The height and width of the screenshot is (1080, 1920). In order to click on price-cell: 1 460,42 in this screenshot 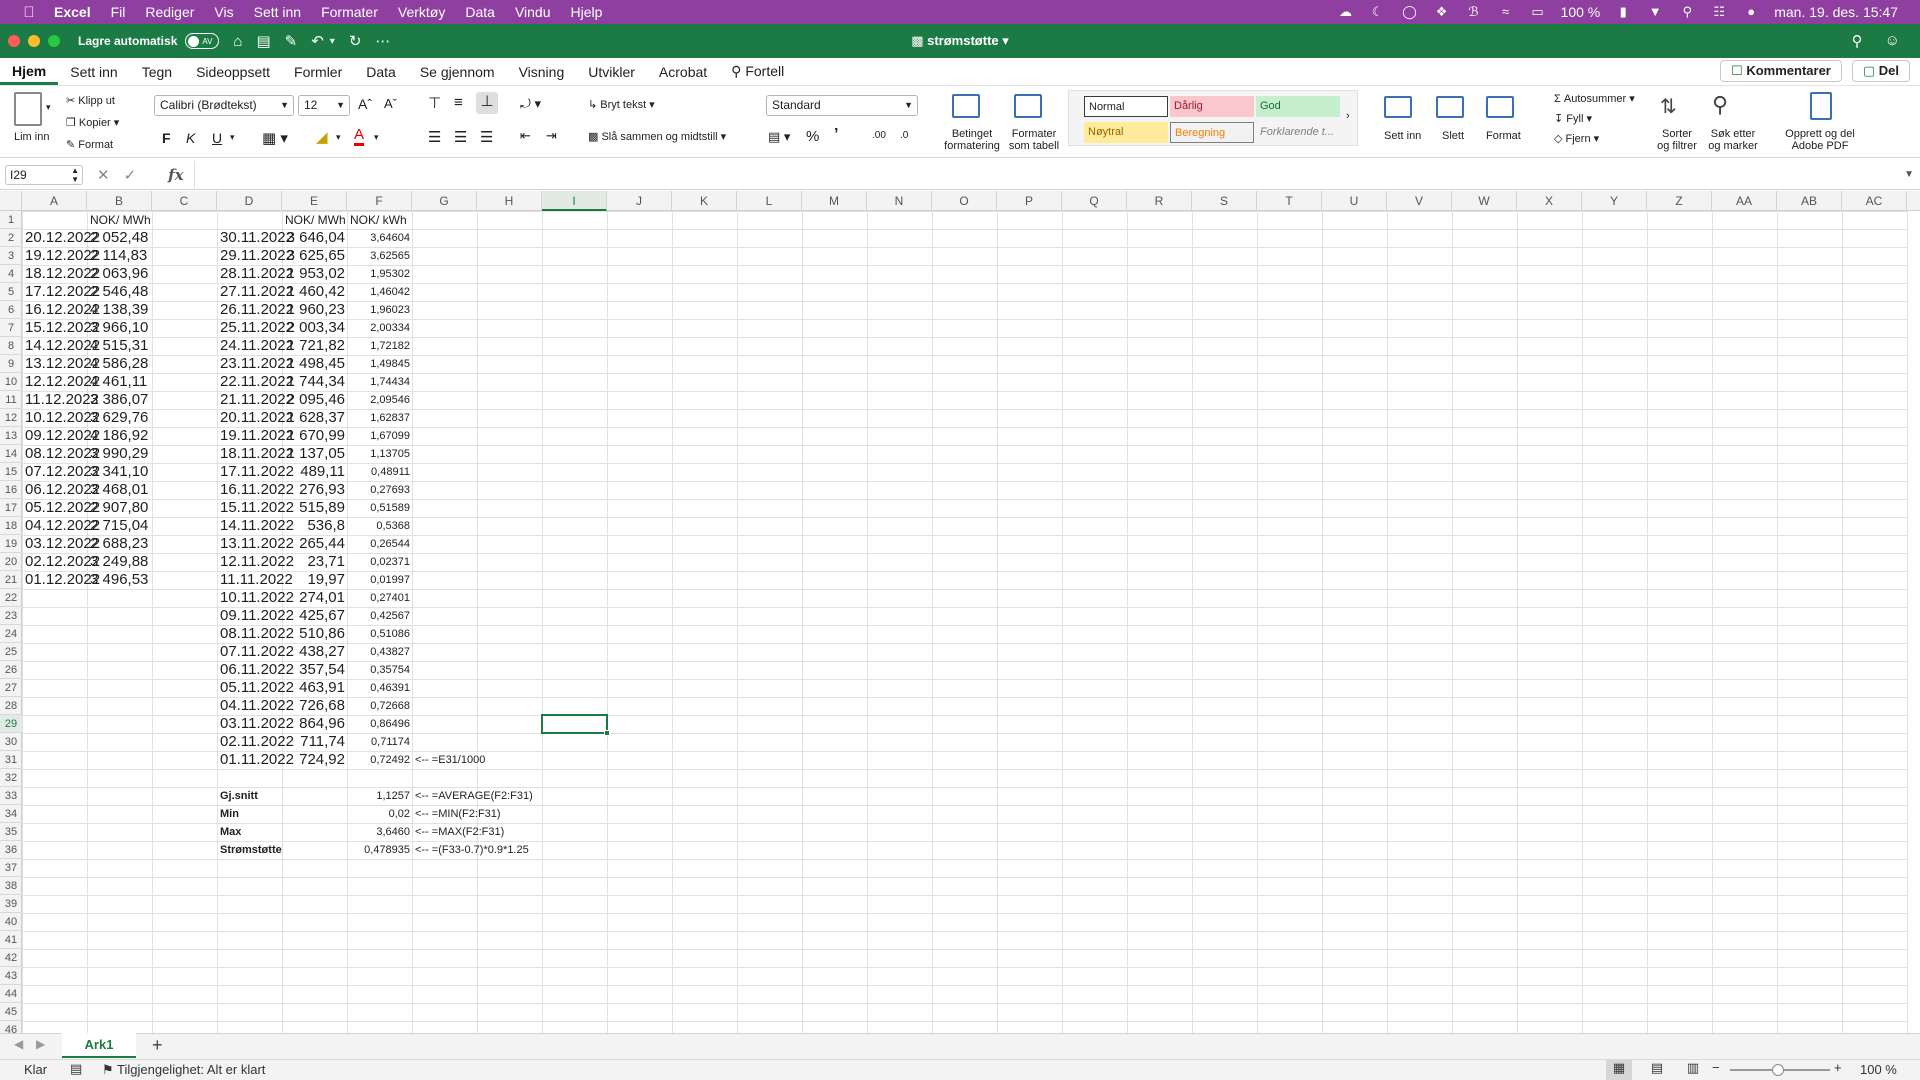, I will do `click(313, 292)`.